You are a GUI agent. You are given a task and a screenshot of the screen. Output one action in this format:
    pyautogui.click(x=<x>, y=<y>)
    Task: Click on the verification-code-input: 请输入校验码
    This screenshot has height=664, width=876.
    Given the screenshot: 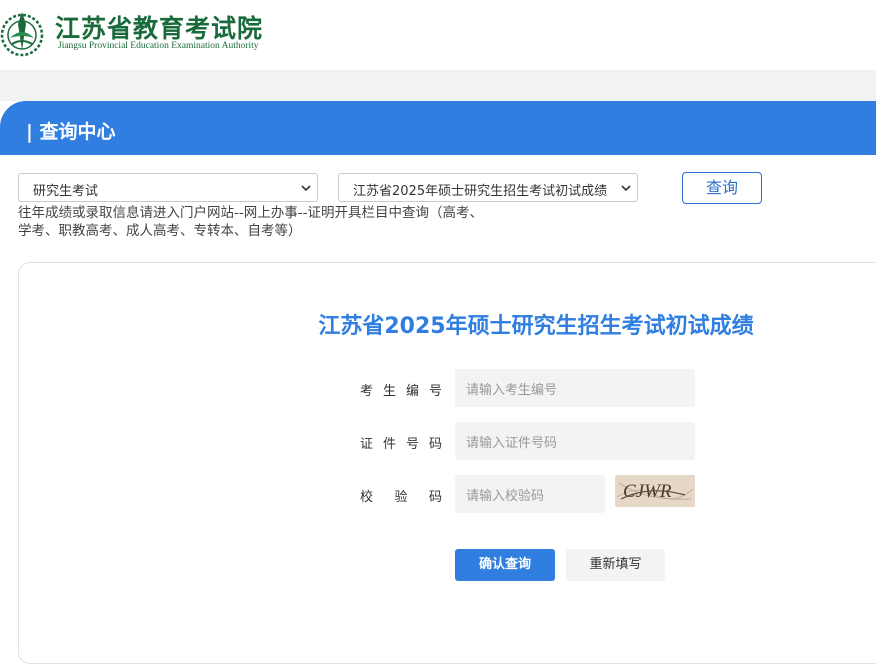 What is the action you would take?
    pyautogui.click(x=530, y=494)
    